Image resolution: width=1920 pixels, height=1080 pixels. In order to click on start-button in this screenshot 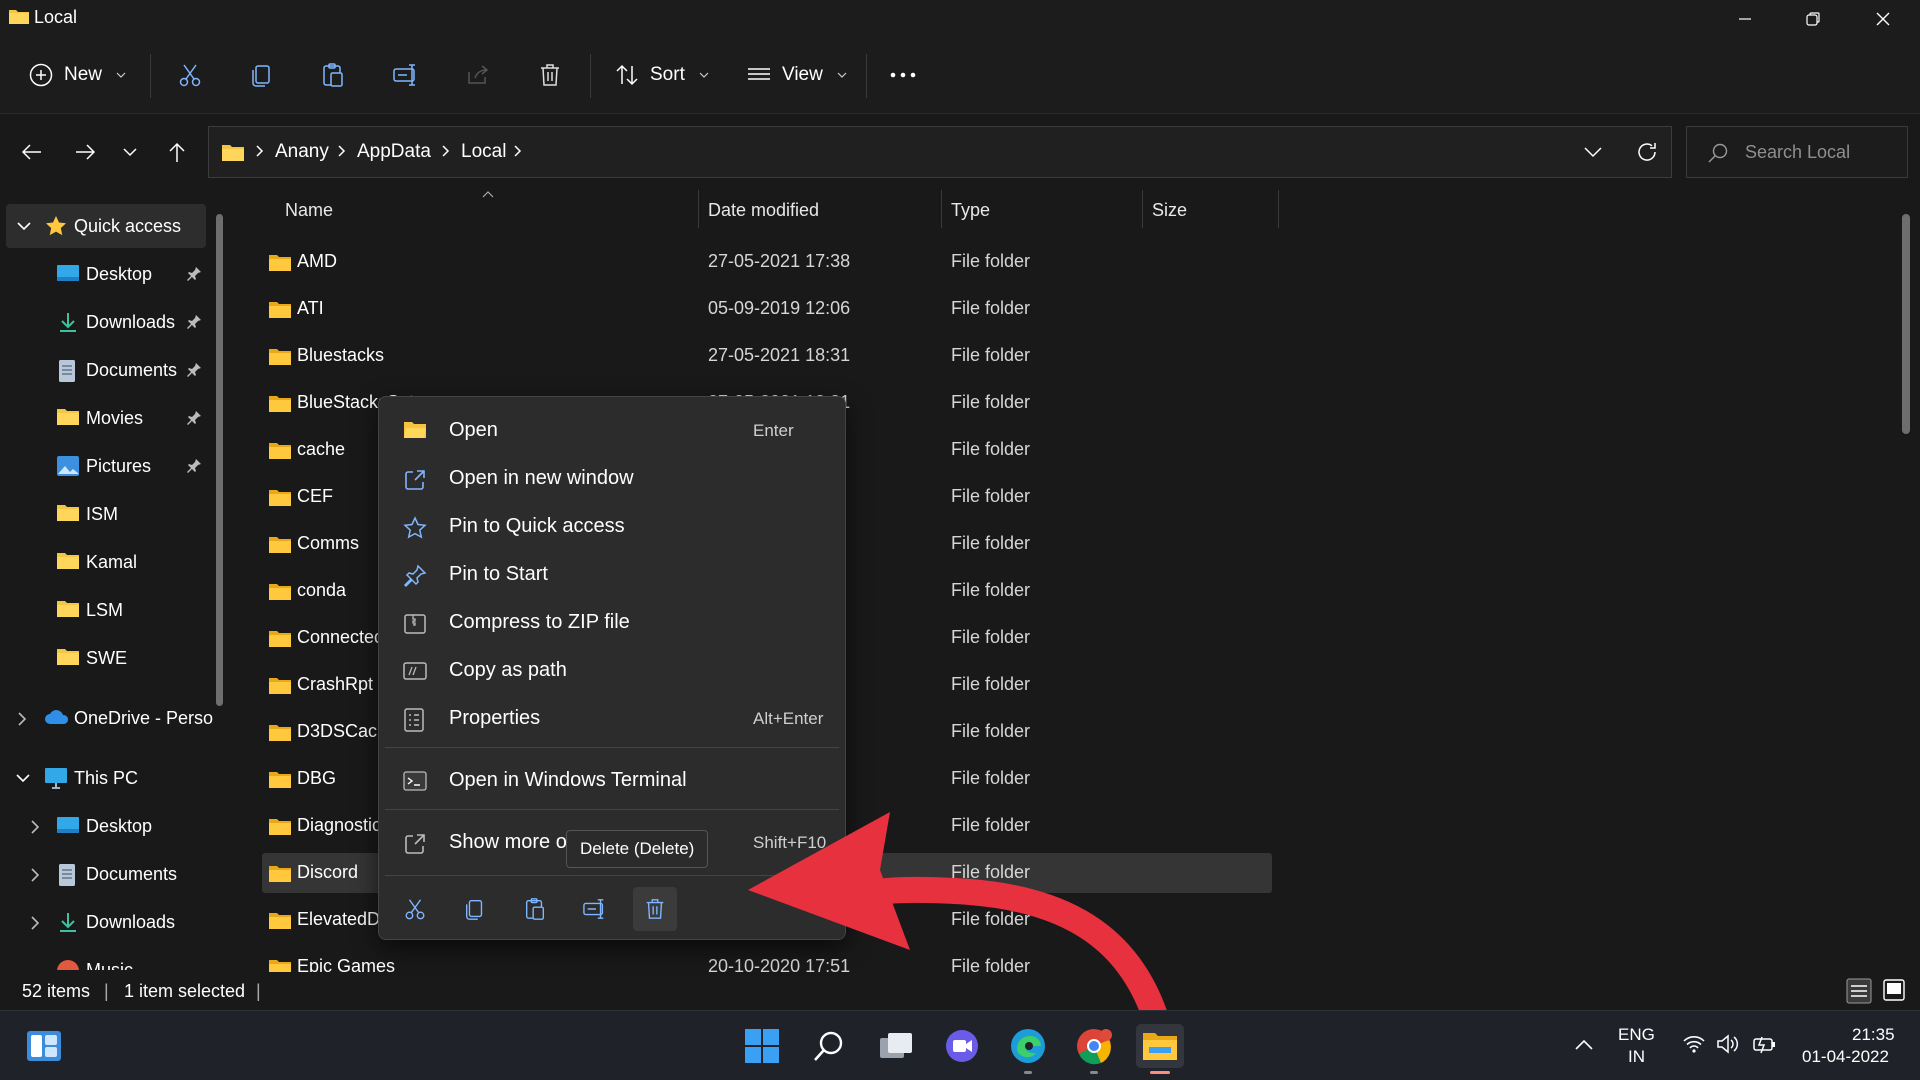, I will do `click(762, 1046)`.